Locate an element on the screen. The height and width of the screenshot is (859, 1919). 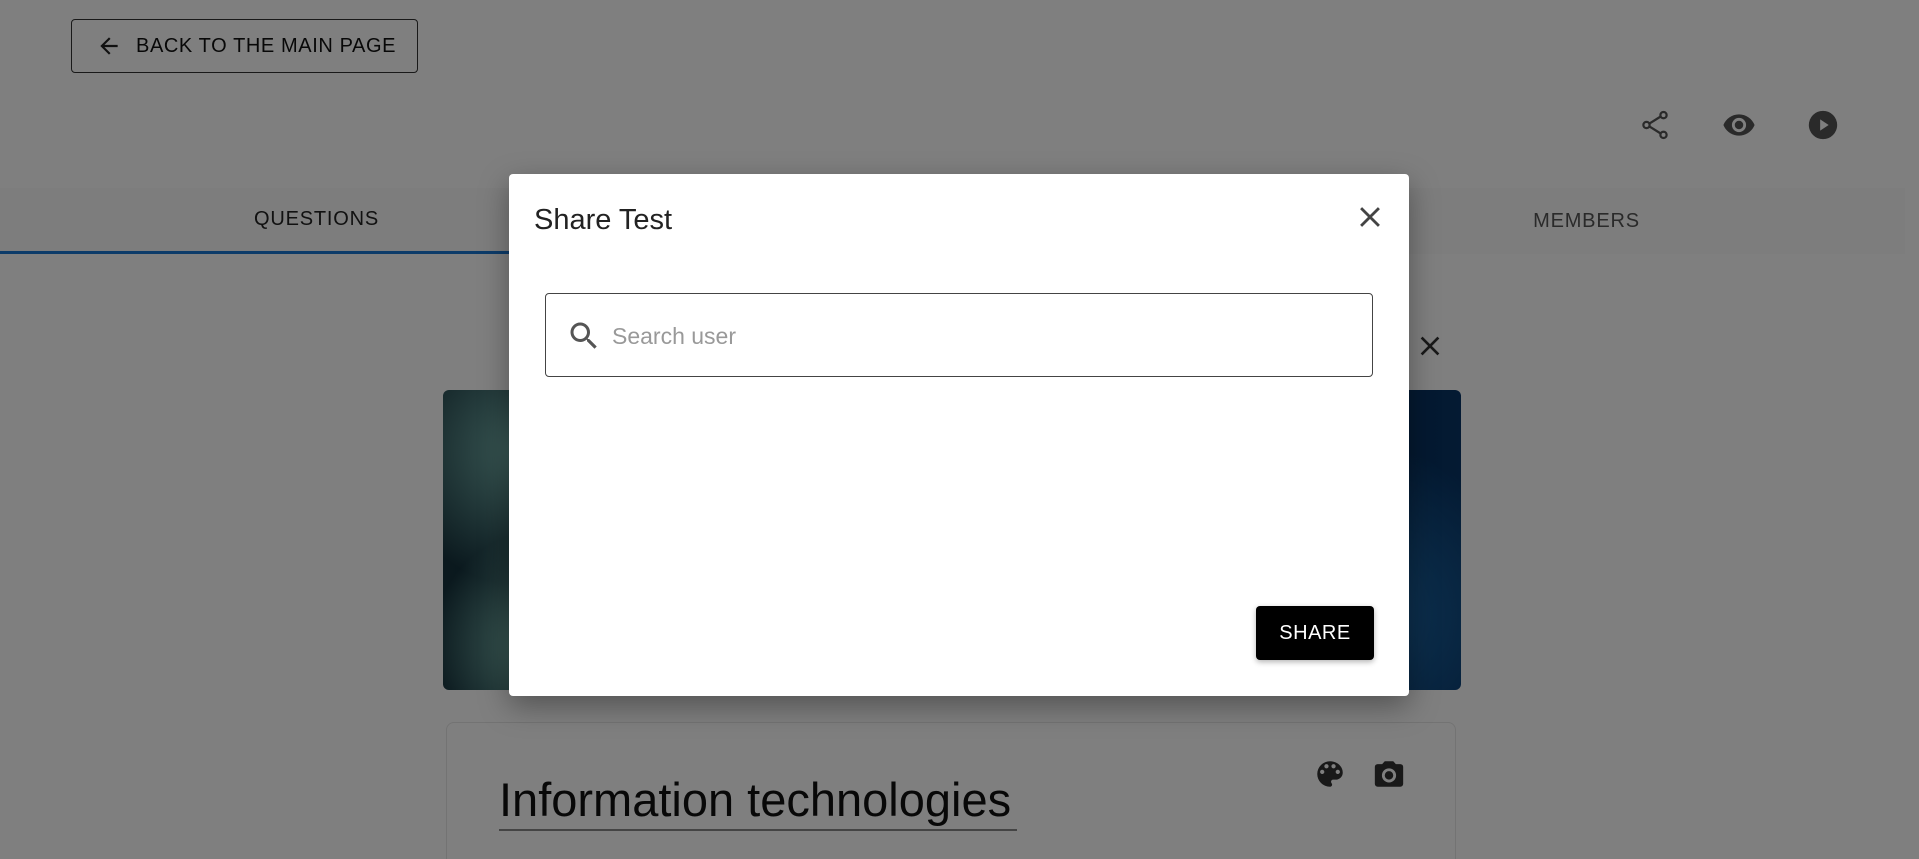
share-button: SHARE is located at coordinates (1315, 633).